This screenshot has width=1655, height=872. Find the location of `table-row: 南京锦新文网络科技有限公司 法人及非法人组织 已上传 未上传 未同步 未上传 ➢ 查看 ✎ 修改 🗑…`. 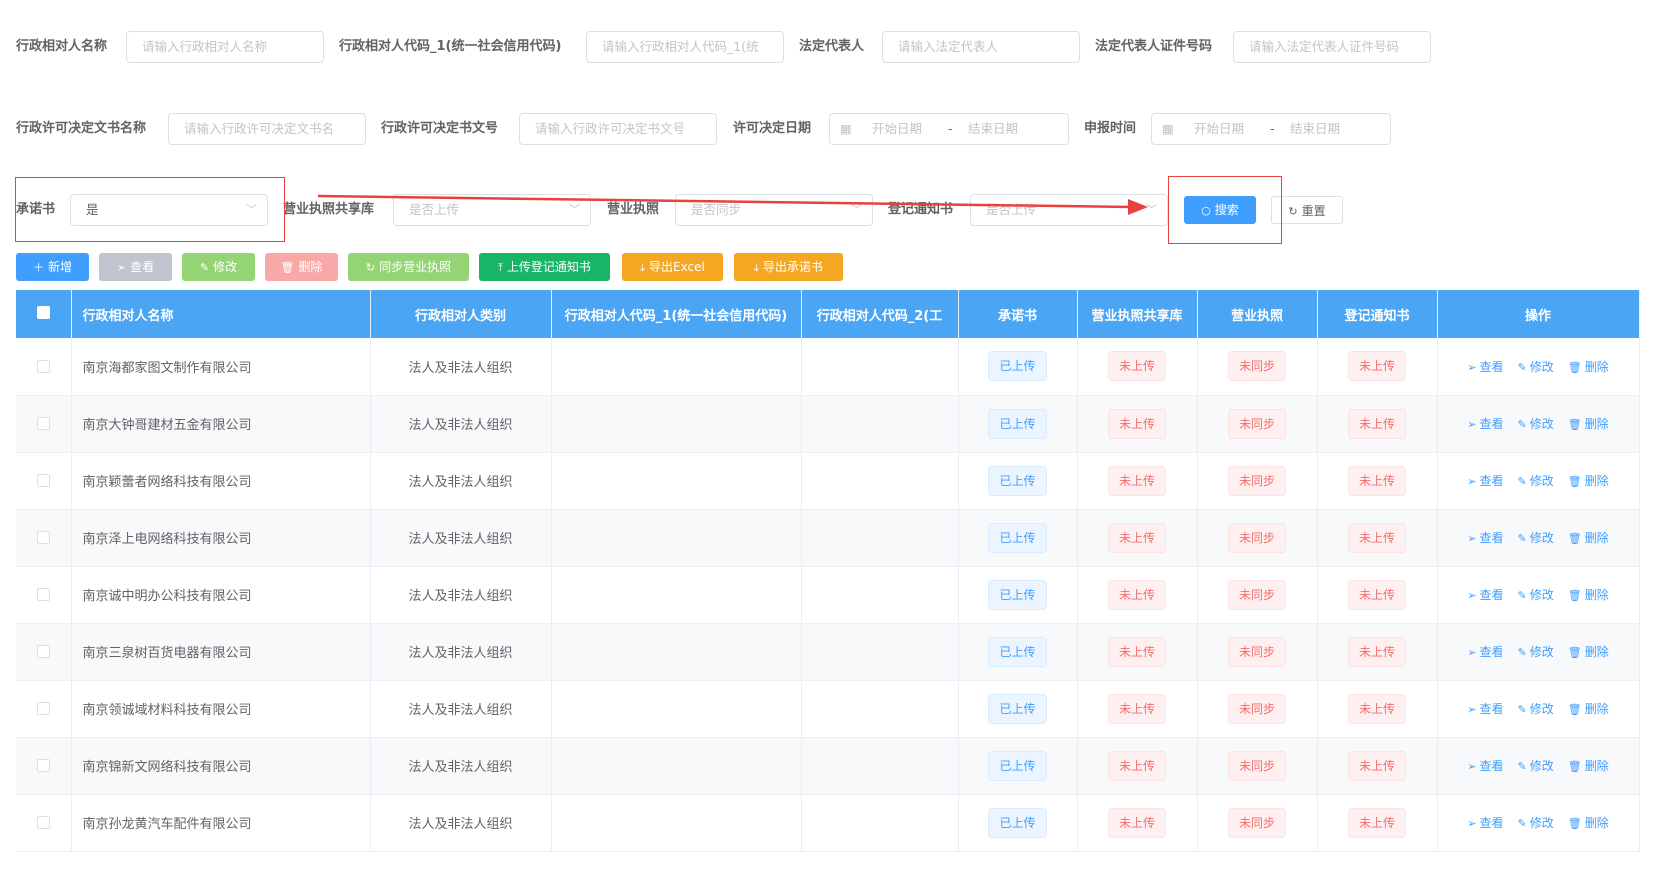

table-row: 南京锦新文网络科技有限公司 法人及非法人组织 已上传 未上传 未同步 未上传 ➢ 查看 ✎ 修改 🗑… is located at coordinates (828, 766).